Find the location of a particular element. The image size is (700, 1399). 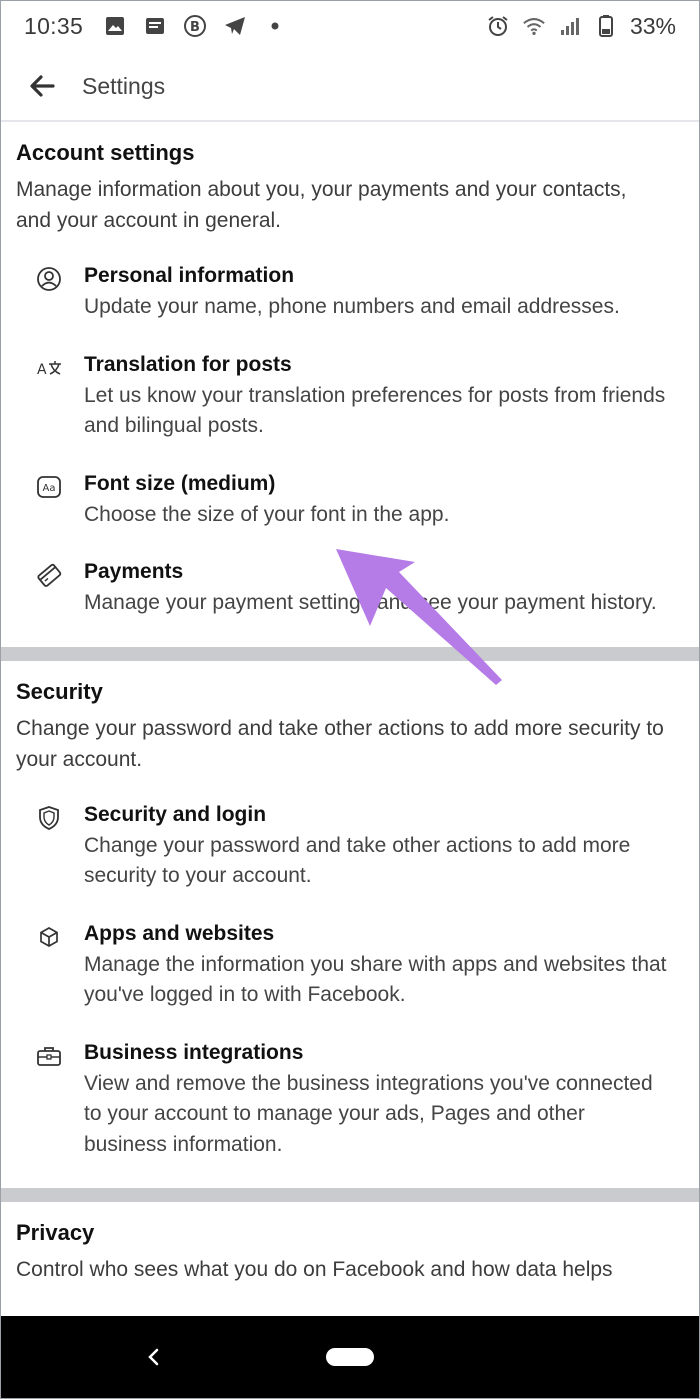

alarm-icon is located at coordinates (498, 26).